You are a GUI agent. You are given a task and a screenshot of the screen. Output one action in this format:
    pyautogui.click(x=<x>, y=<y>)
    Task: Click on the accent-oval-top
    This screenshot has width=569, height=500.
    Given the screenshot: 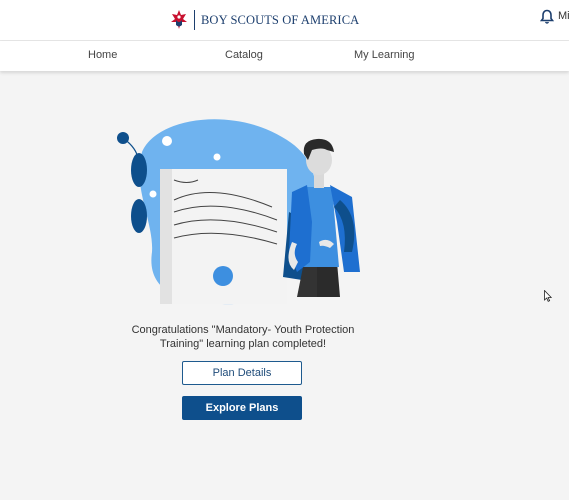 What is the action you would take?
    pyautogui.click(x=139, y=170)
    